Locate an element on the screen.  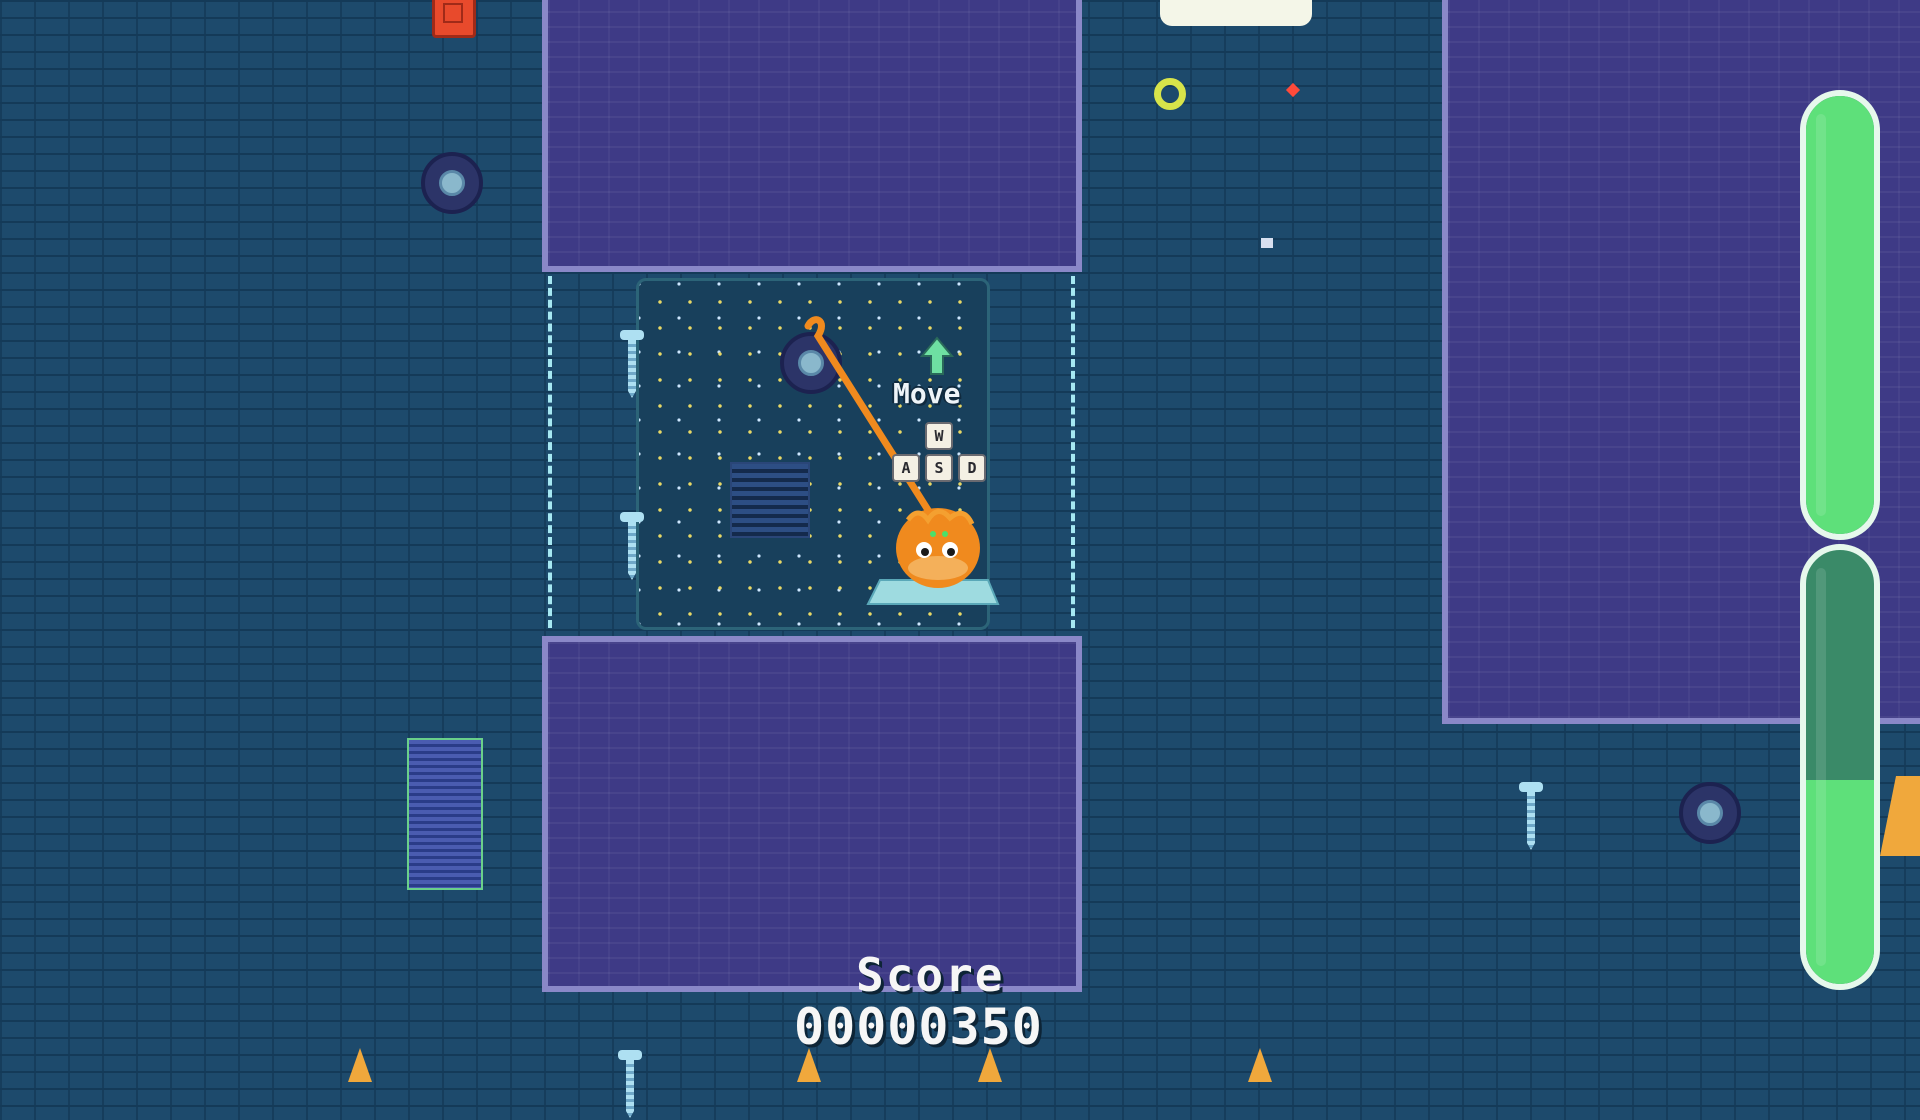
energy-bar-upper is located at coordinates (1840, 315).